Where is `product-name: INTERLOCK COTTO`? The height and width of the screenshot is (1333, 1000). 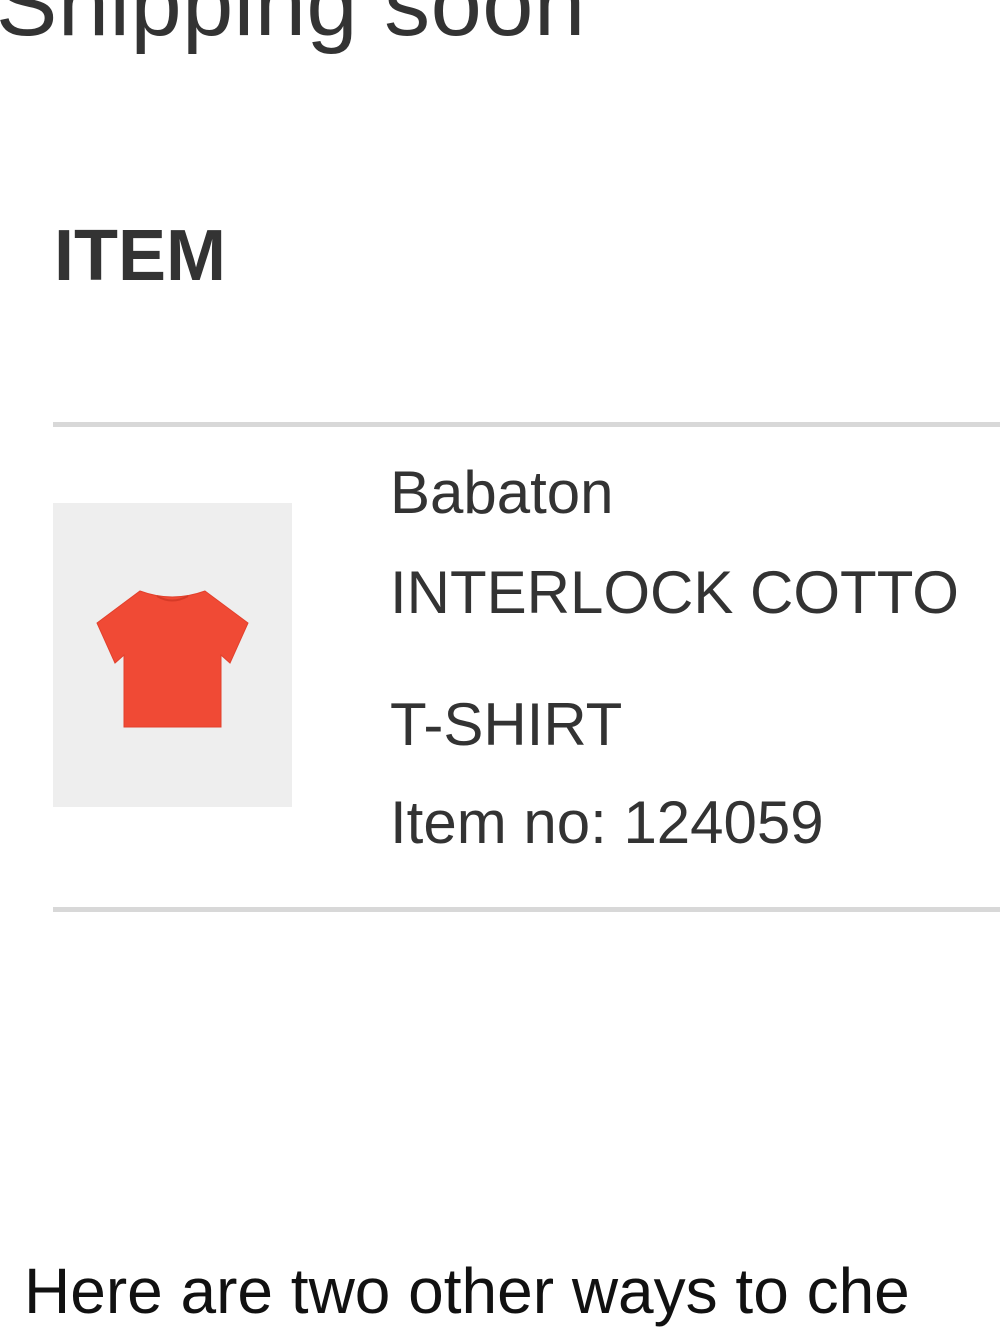 product-name: INTERLOCK COTTO is located at coordinates (674, 592).